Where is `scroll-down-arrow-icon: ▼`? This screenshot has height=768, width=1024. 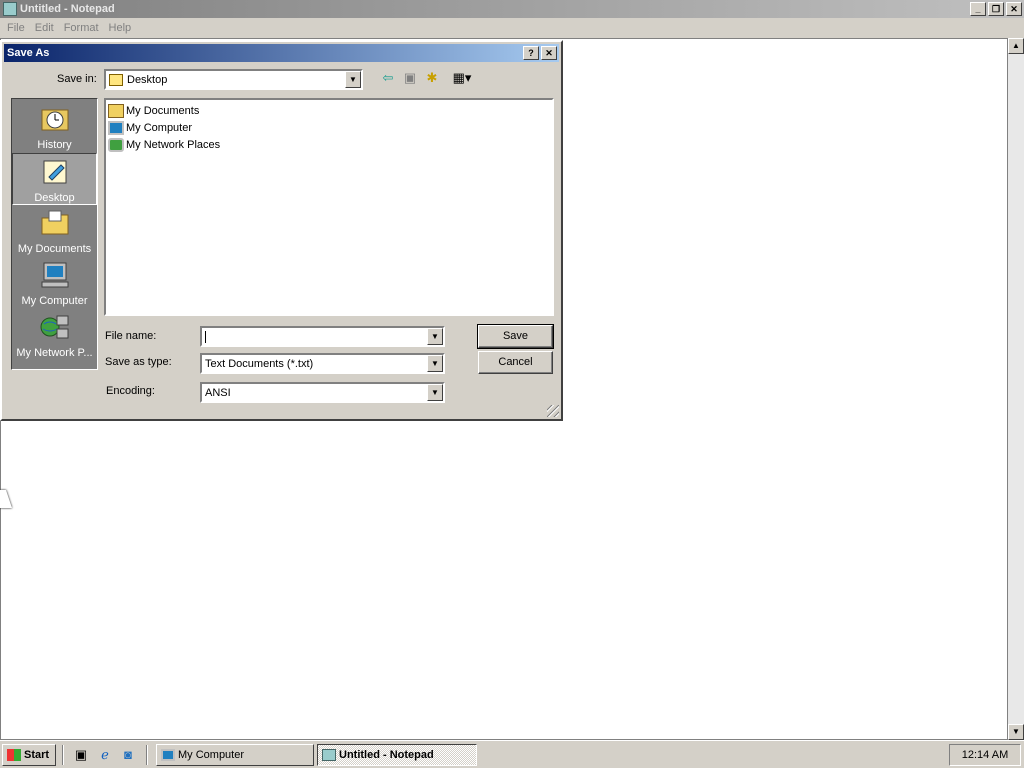 scroll-down-arrow-icon: ▼ is located at coordinates (1016, 732).